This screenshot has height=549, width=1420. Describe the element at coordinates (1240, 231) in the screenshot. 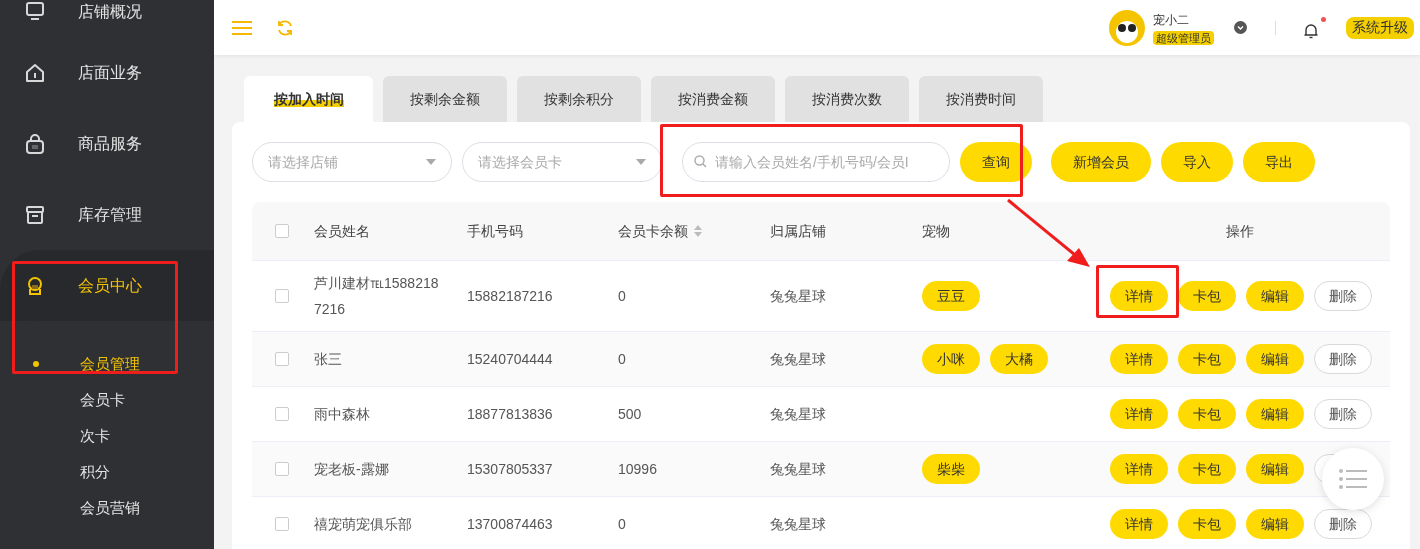

I see `column-title: 操作` at that location.